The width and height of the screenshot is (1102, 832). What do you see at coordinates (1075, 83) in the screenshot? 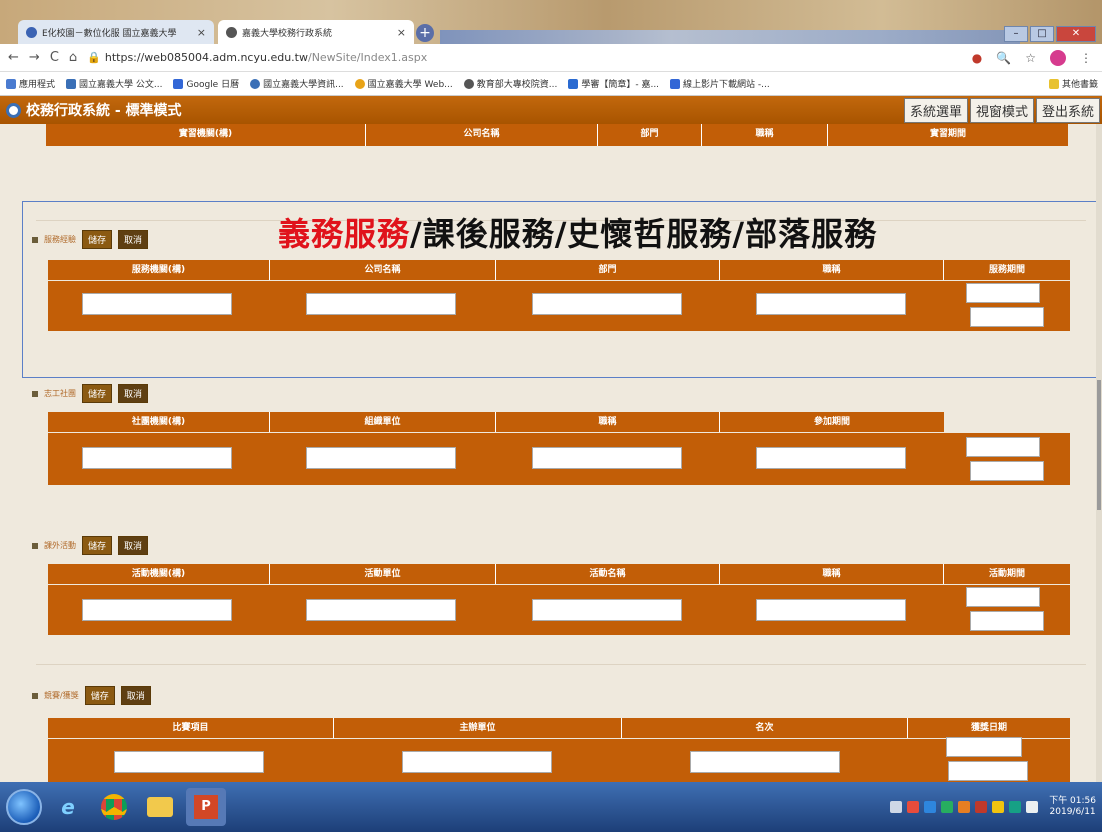
I see `bookmark-other: 其他書籤` at bounding box center [1075, 83].